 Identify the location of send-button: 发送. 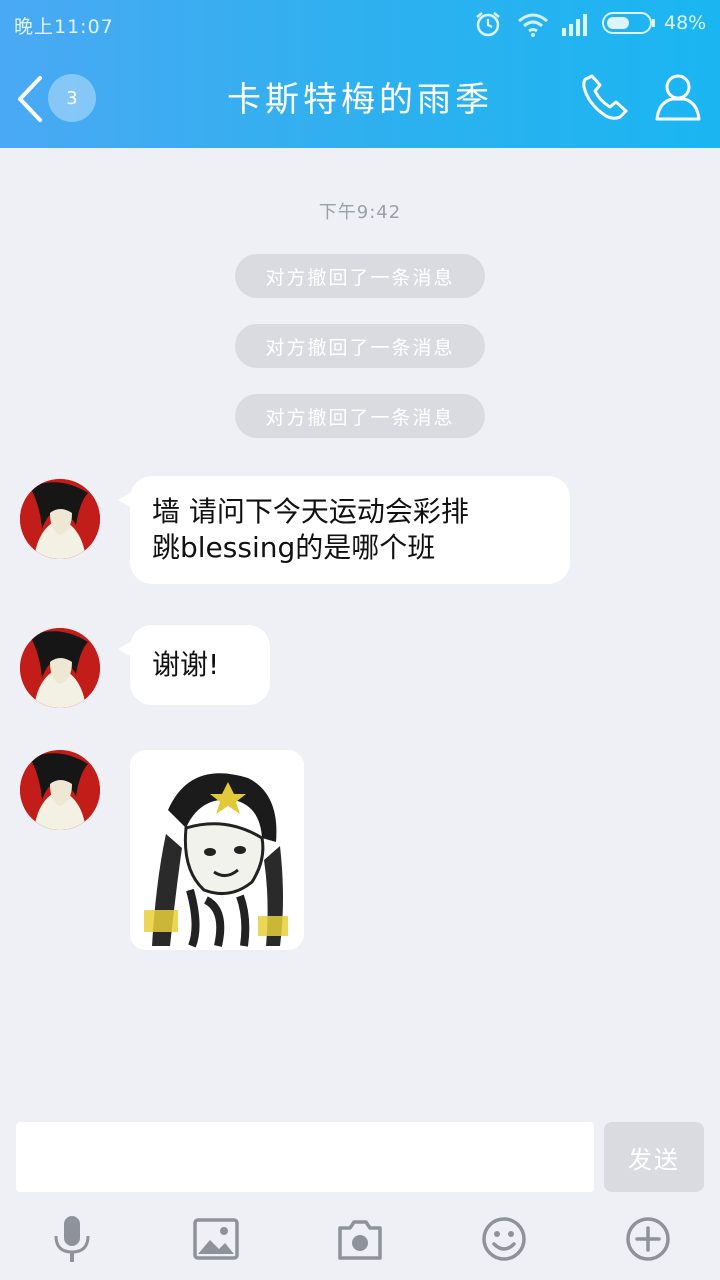
(654, 1157).